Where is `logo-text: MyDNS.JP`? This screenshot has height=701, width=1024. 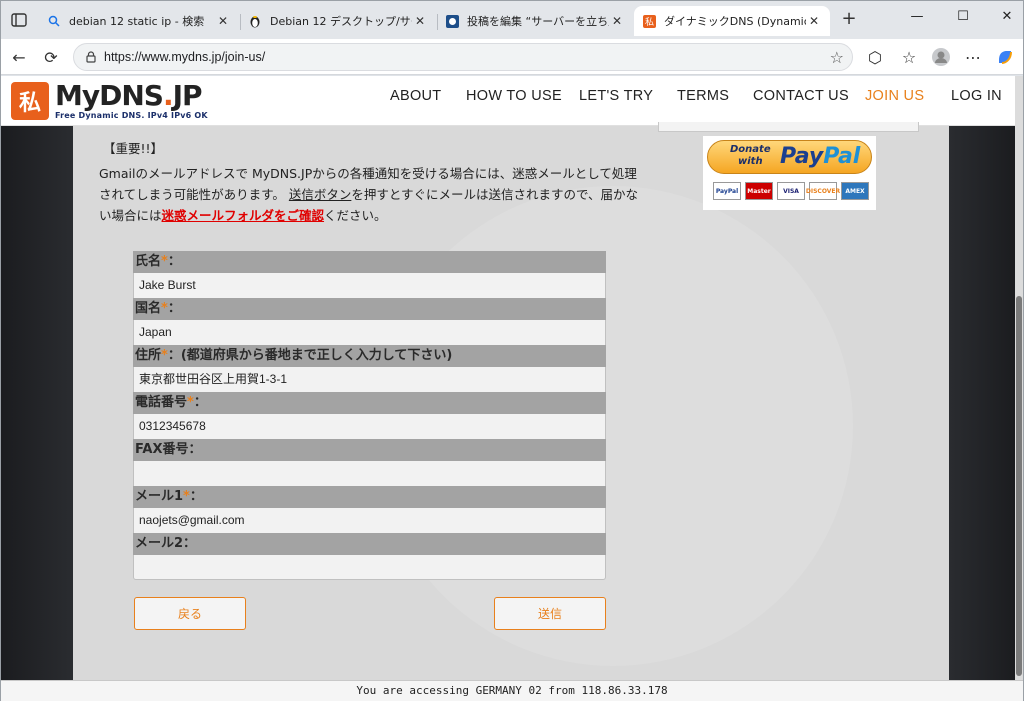
logo-text: MyDNS.JP is located at coordinates (131, 96).